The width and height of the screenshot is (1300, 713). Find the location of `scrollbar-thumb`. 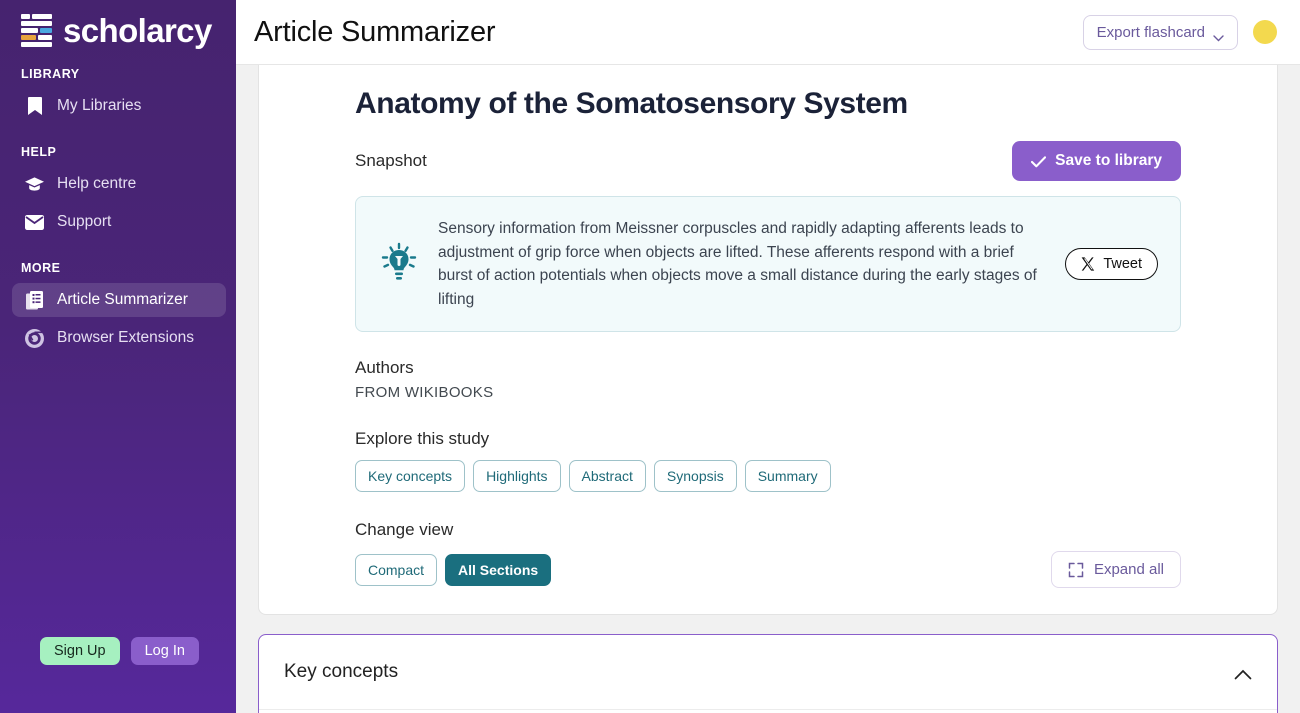

scrollbar-thumb is located at coordinates (242, 215).